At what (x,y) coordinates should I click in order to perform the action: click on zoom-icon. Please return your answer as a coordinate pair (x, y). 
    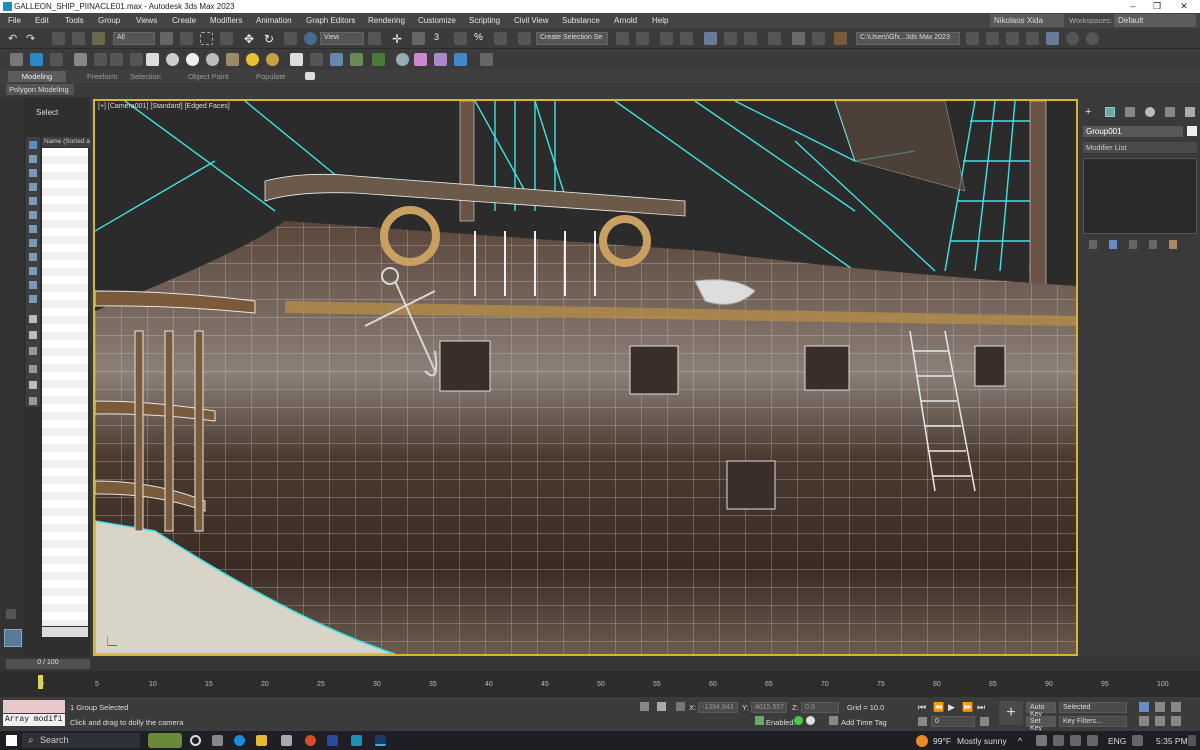
    Looking at the image, I should click on (1144, 707).